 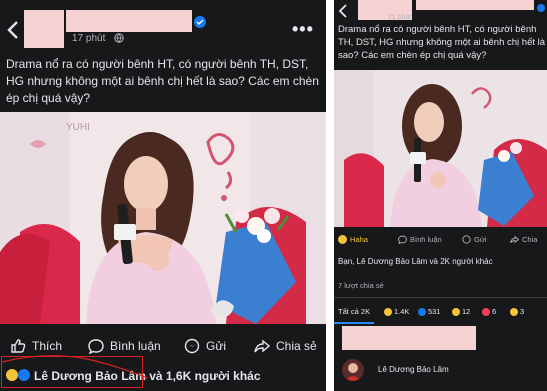 I want to click on share-button: Chia, so click(x=523, y=239).